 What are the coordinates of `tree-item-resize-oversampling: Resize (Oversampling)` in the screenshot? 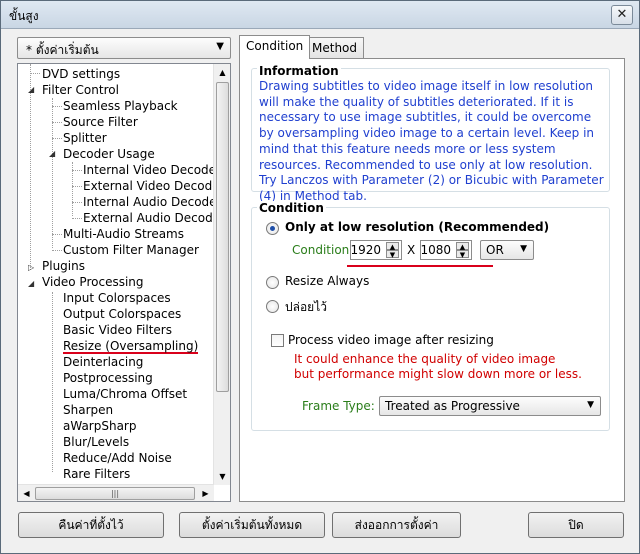 It's located at (131, 346).